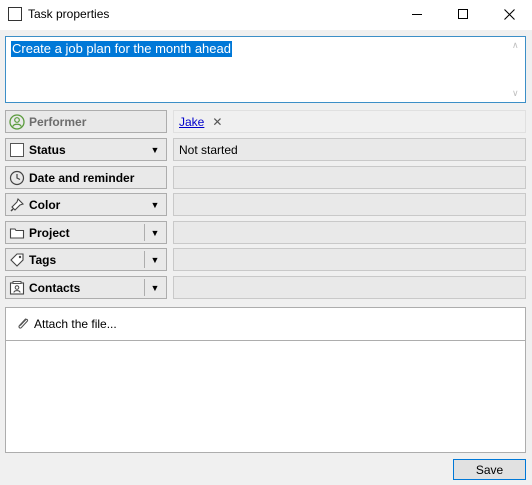 This screenshot has width=532, height=485. I want to click on contact-card-icon, so click(17, 288).